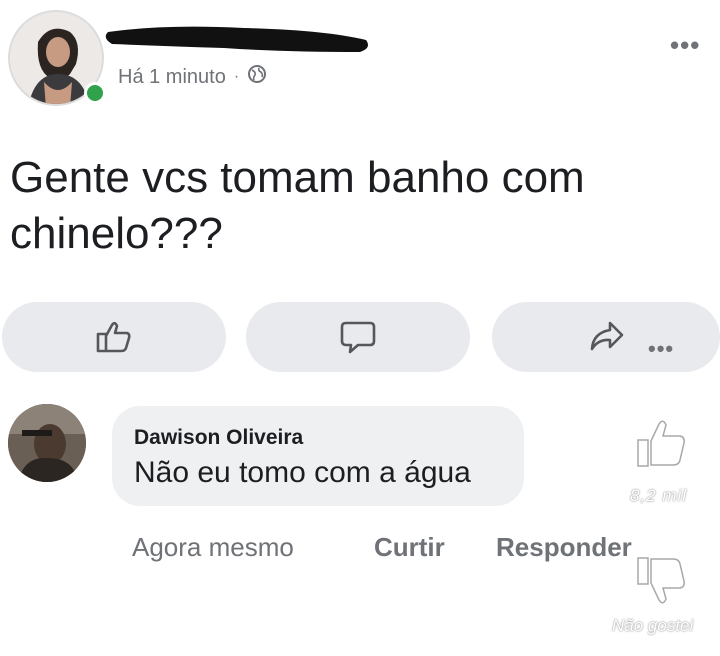  What do you see at coordinates (172, 77) in the screenshot?
I see `post-timestamp: Há 1 minuto` at bounding box center [172, 77].